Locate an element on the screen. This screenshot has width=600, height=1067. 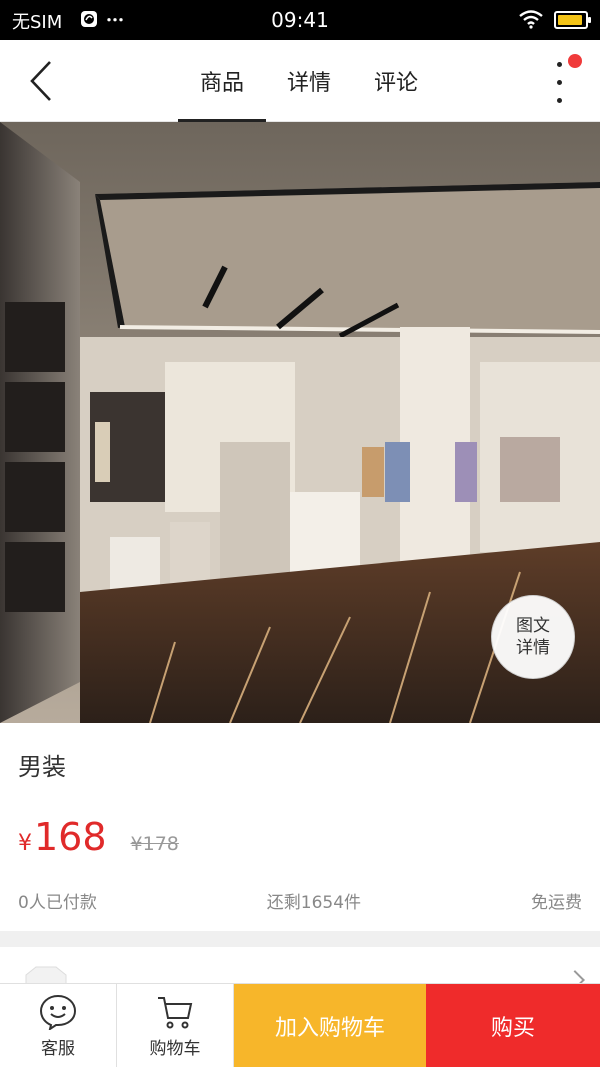
tab-reviews: 评论 is located at coordinates (396, 81).